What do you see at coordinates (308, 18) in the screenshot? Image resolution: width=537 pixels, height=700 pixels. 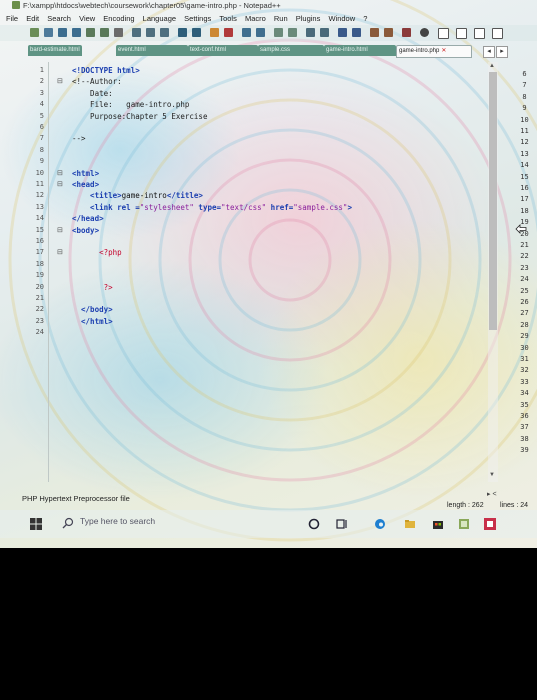 I see `menu-plugins: Plugins` at bounding box center [308, 18].